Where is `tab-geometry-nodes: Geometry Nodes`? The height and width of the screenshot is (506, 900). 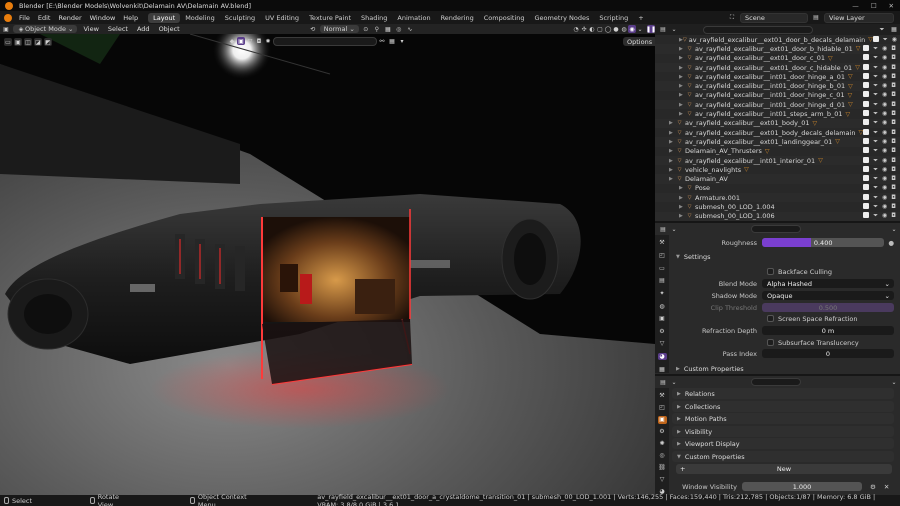 tab-geometry-nodes: Geometry Nodes is located at coordinates (562, 18).